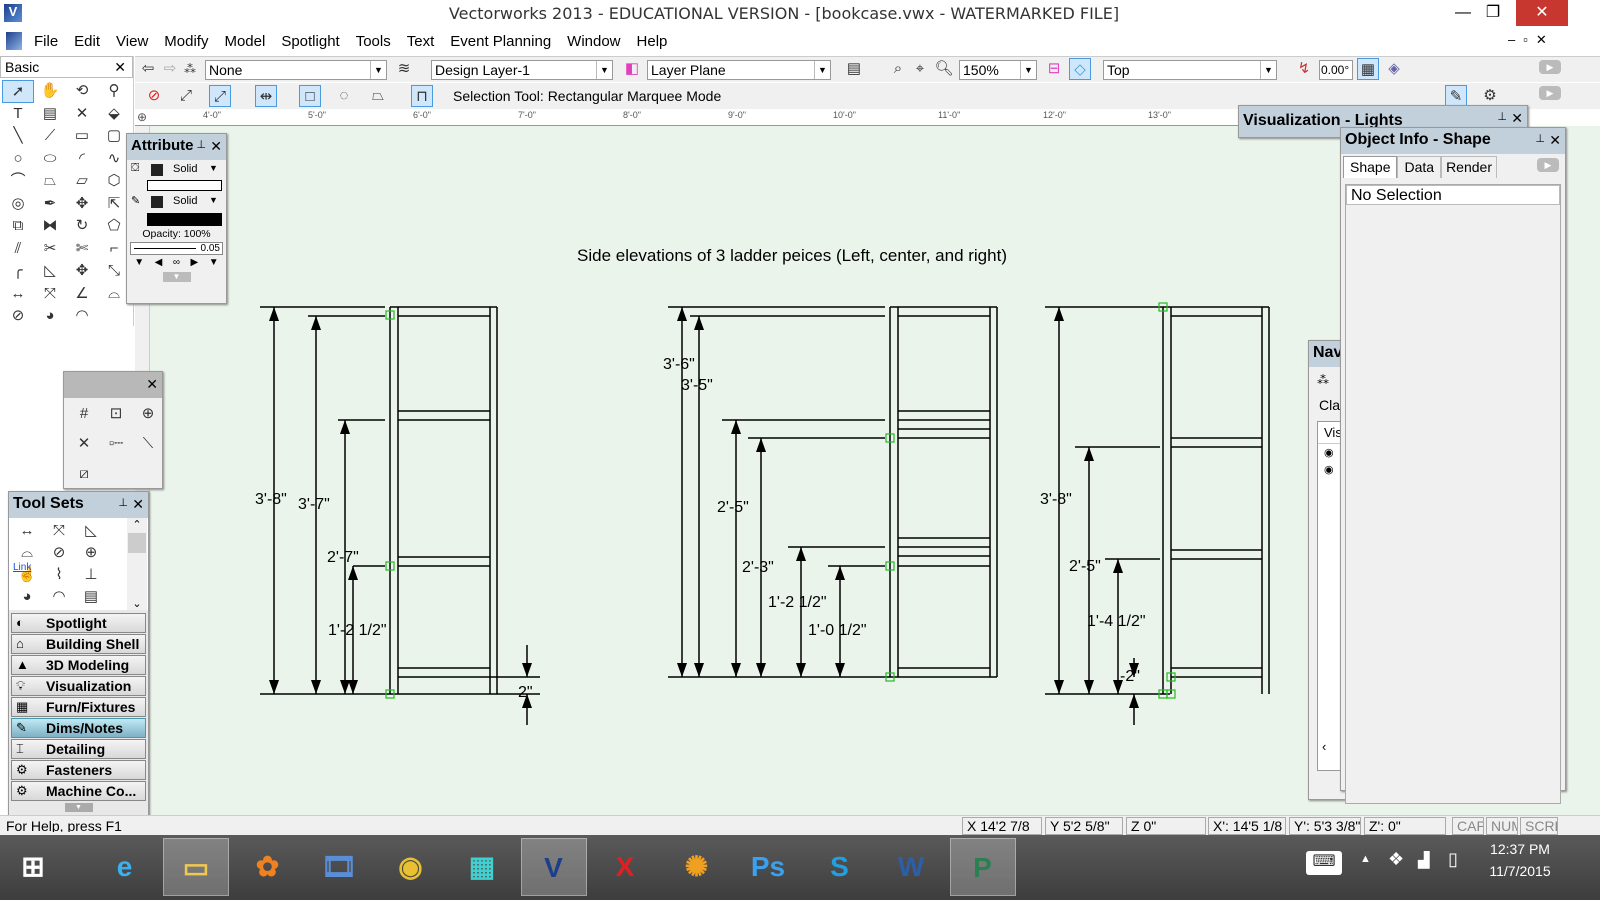  What do you see at coordinates (114, 91) in the screenshot?
I see `zoom-icon: ⚲` at bounding box center [114, 91].